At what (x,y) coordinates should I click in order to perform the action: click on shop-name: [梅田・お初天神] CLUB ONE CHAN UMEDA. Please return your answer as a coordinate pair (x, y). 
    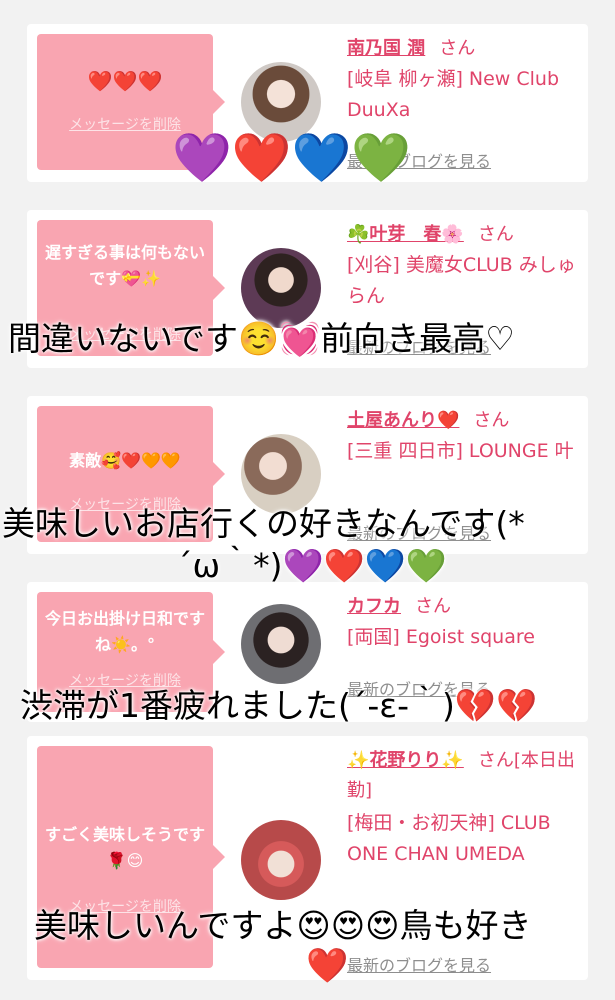
    Looking at the image, I should click on (462, 839).